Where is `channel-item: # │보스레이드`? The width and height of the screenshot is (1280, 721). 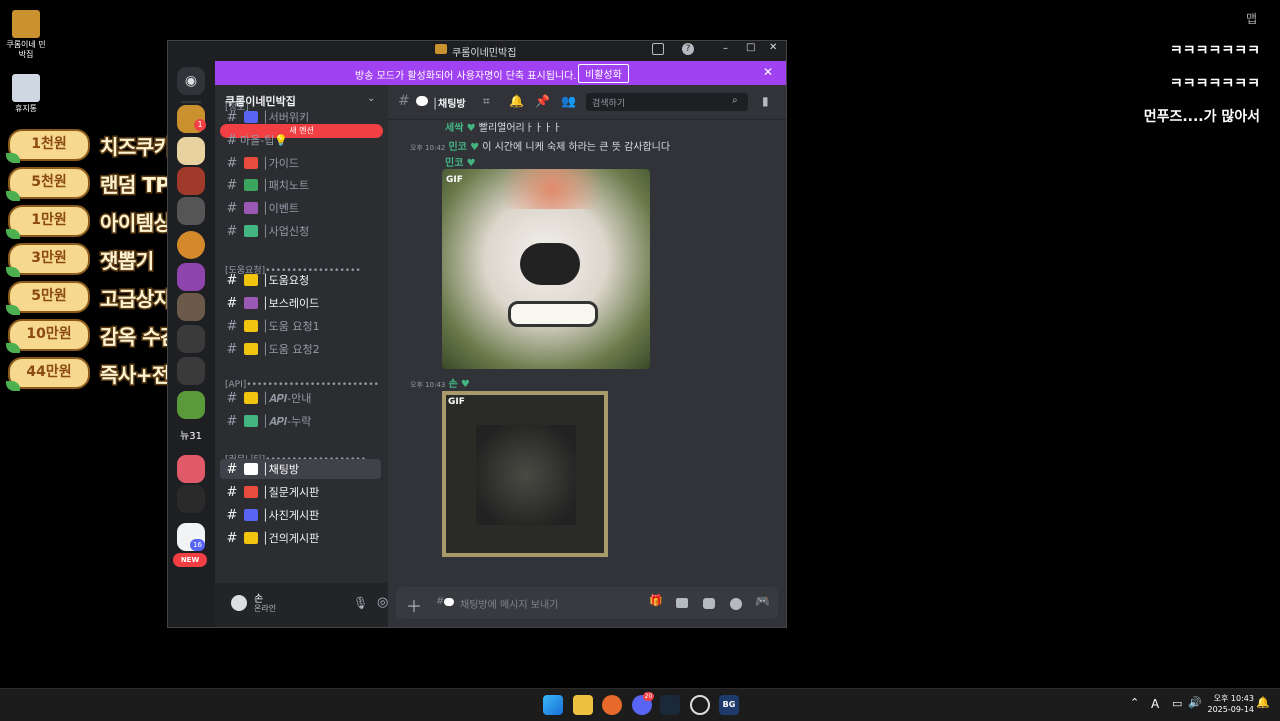 channel-item: # │보스레이드 is located at coordinates (300, 303).